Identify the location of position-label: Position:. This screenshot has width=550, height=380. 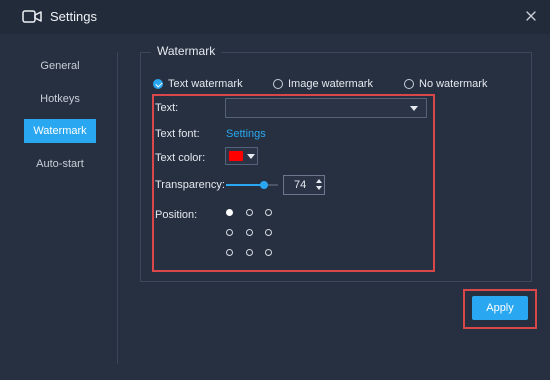
(176, 215).